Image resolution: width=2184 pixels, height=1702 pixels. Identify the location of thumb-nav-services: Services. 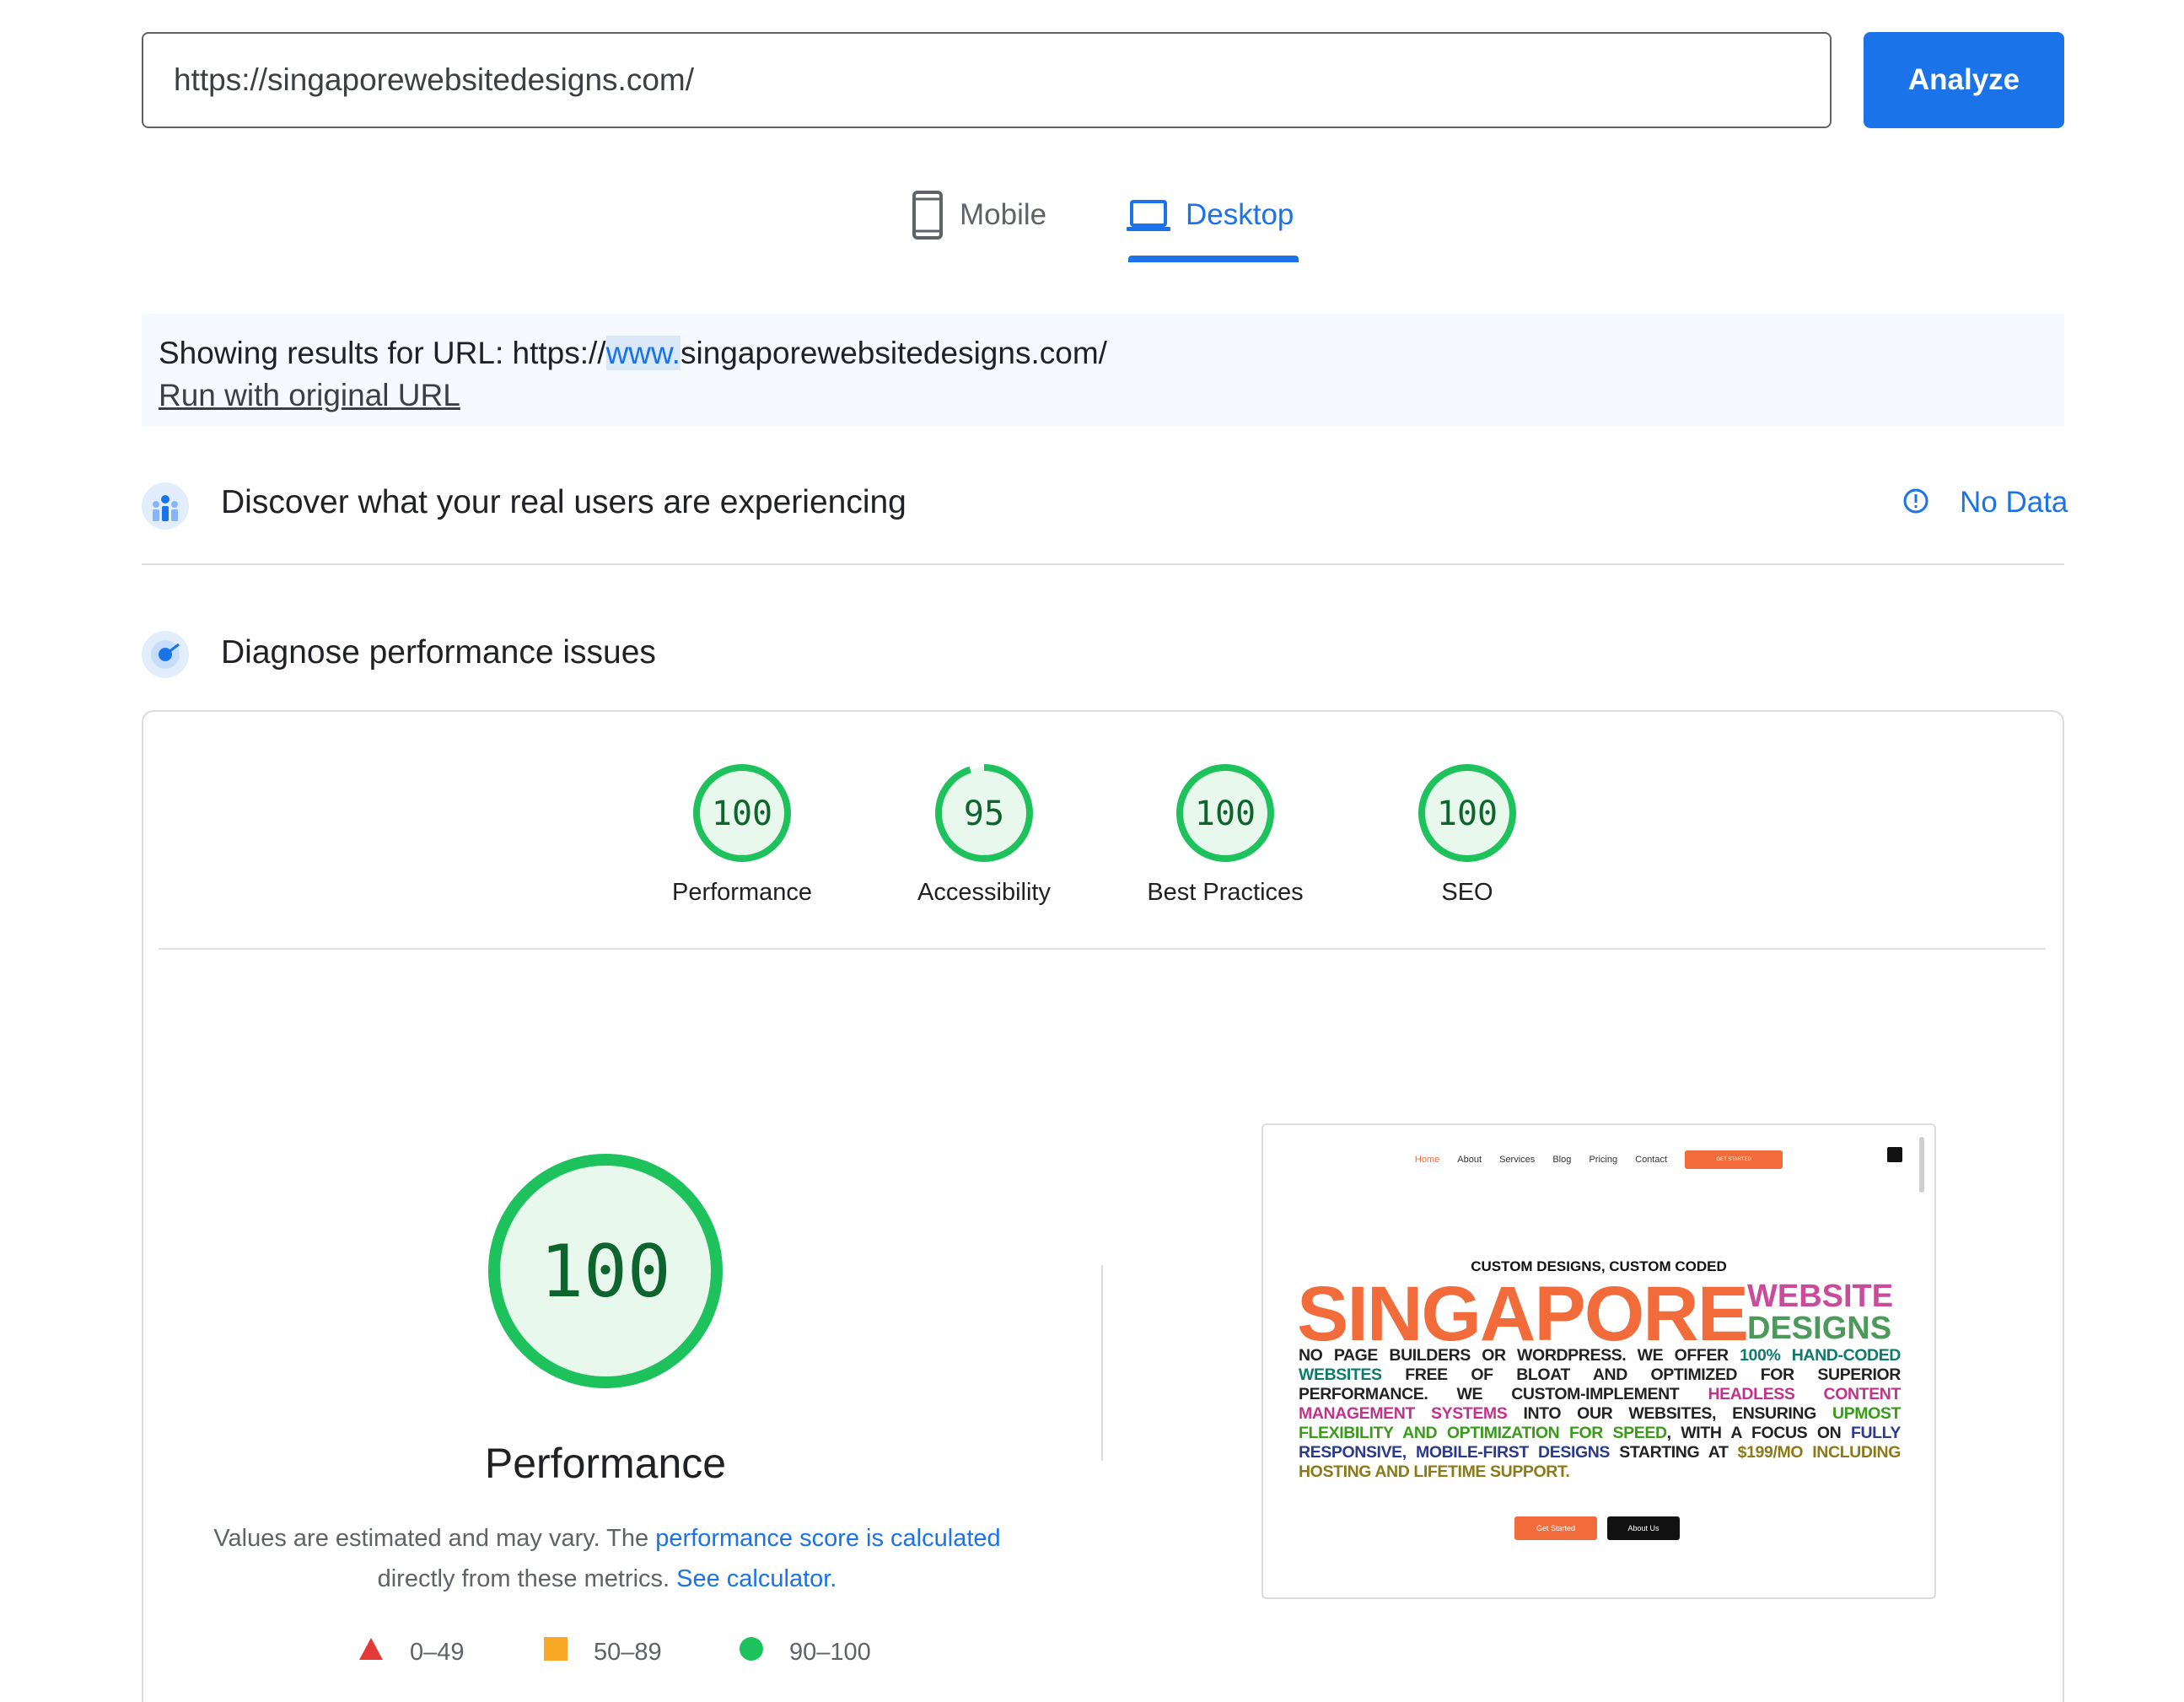
(1517, 1160).